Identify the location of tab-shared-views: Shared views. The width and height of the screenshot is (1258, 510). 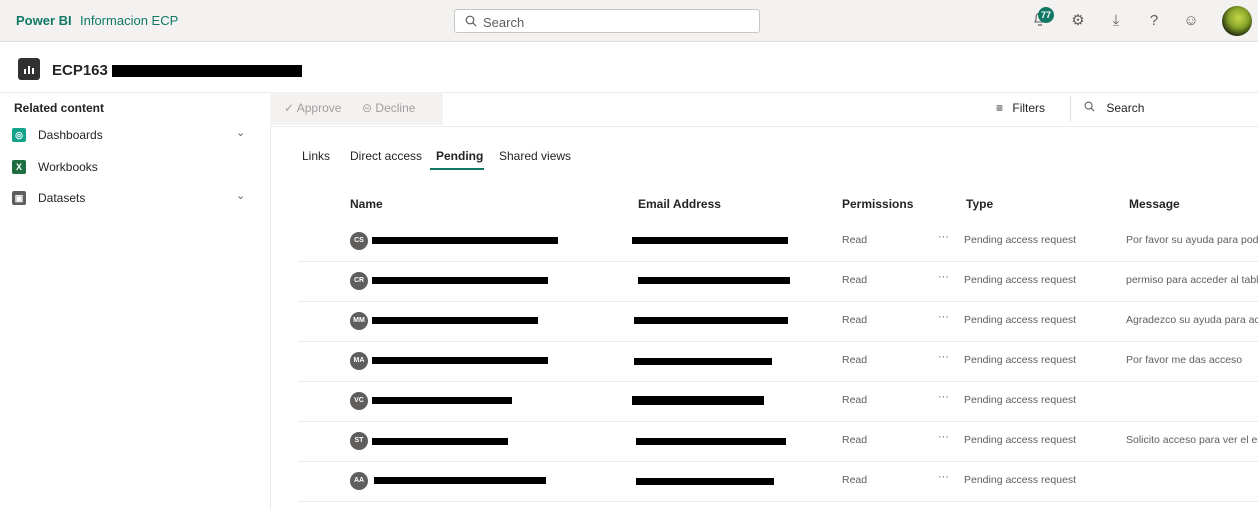
(535, 156).